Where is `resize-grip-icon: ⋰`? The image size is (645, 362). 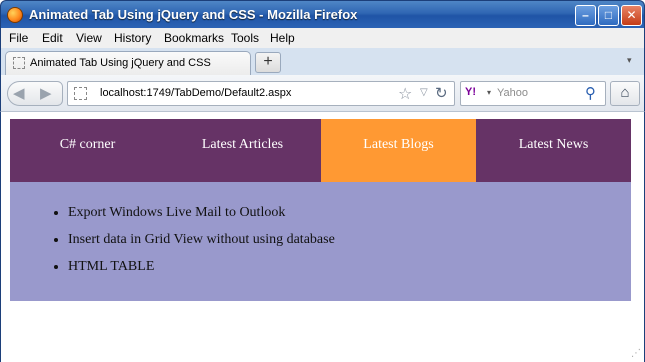 resize-grip-icon: ⋰ is located at coordinates (636, 353).